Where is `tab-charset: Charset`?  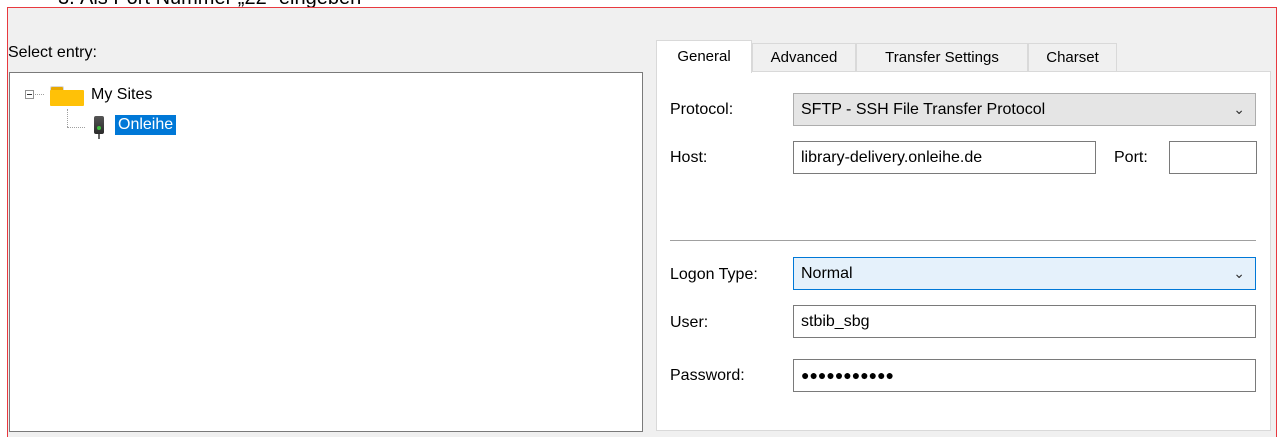
tab-charset: Charset is located at coordinates (1072, 57).